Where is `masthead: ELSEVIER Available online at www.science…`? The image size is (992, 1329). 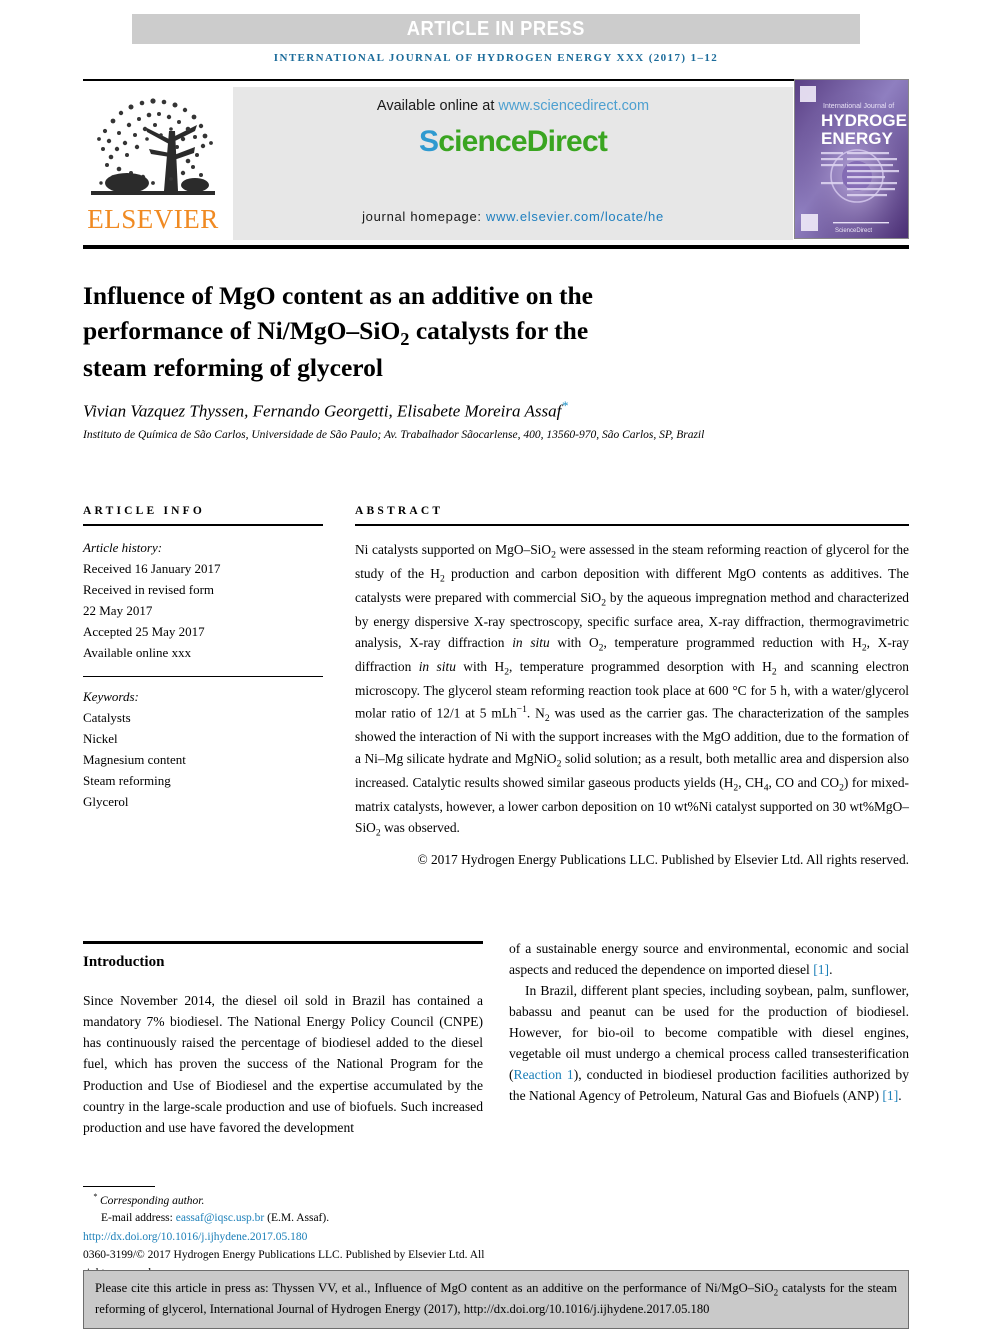 masthead: ELSEVIER Available online at www.science… is located at coordinates (496, 160).